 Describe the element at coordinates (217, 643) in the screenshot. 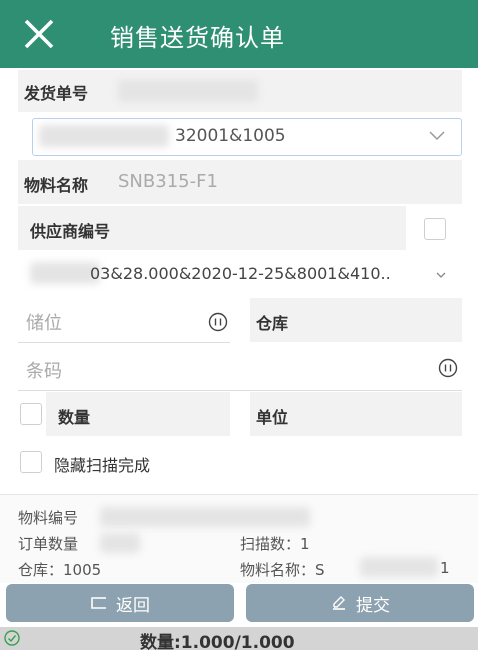

I see `status-quantity: 数量:1.000/1.000` at that location.